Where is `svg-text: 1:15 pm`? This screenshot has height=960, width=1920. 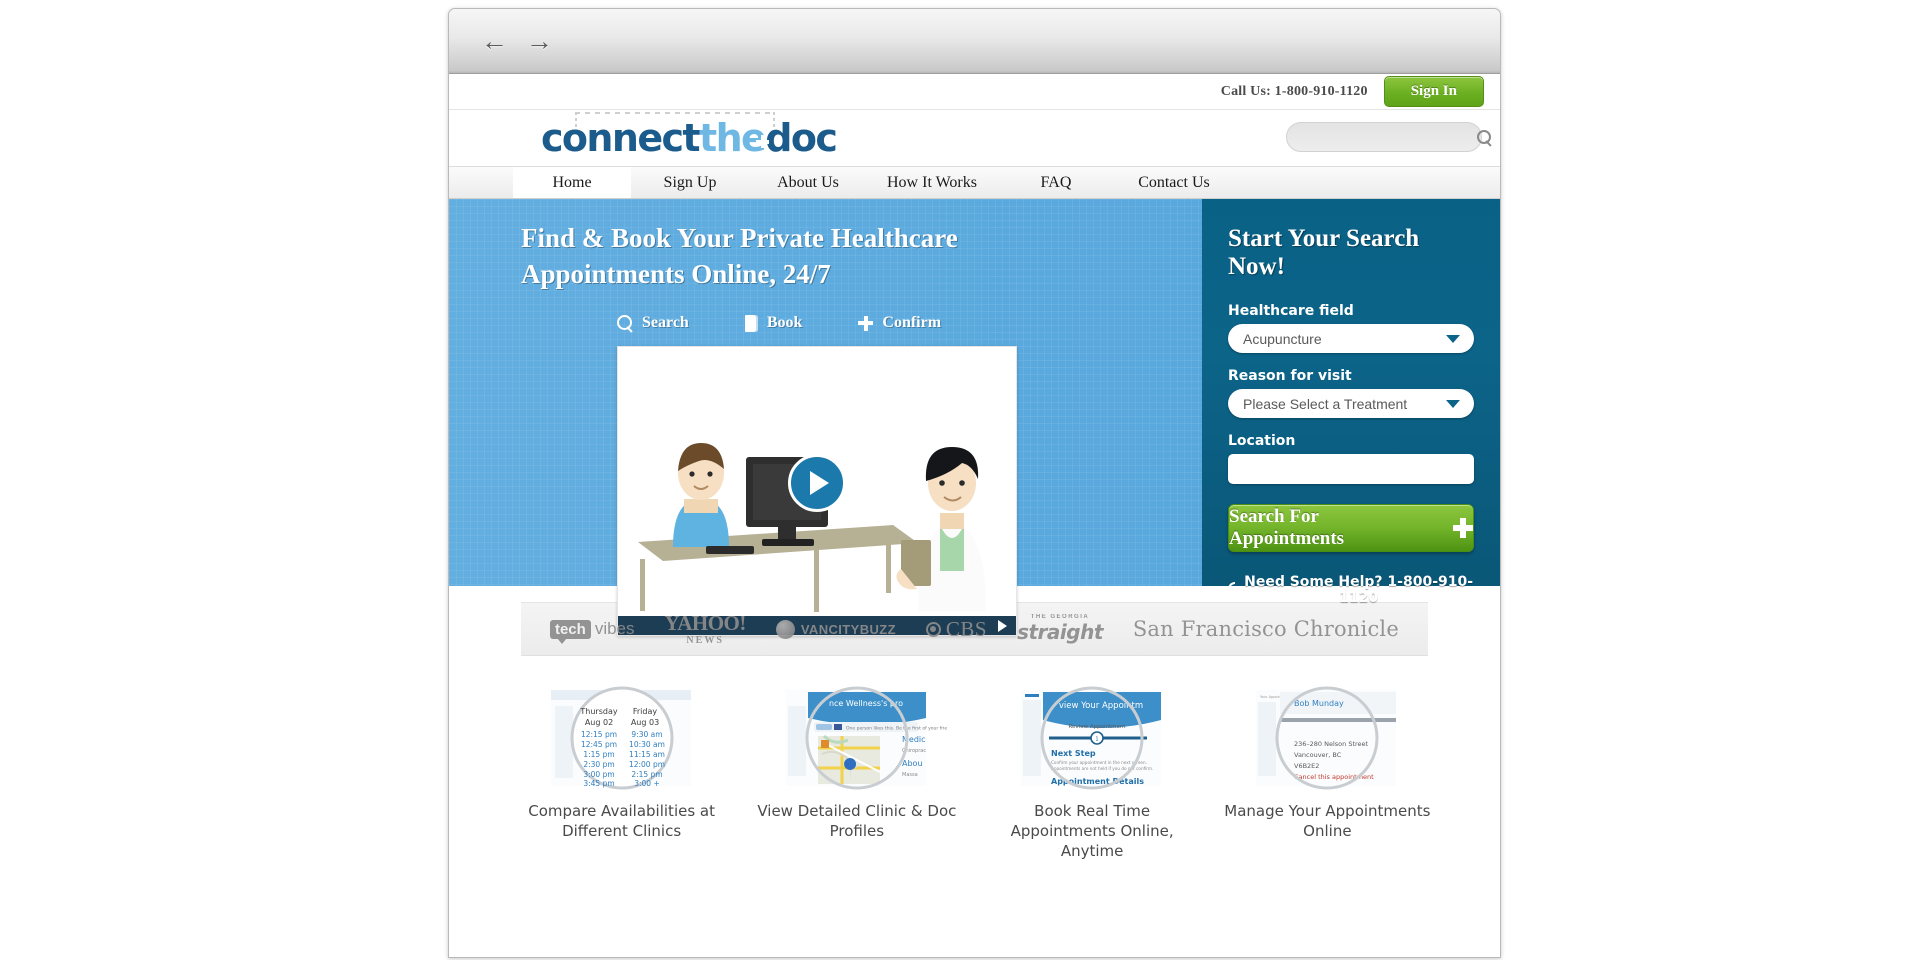
svg-text: 1:15 pm is located at coordinates (598, 754).